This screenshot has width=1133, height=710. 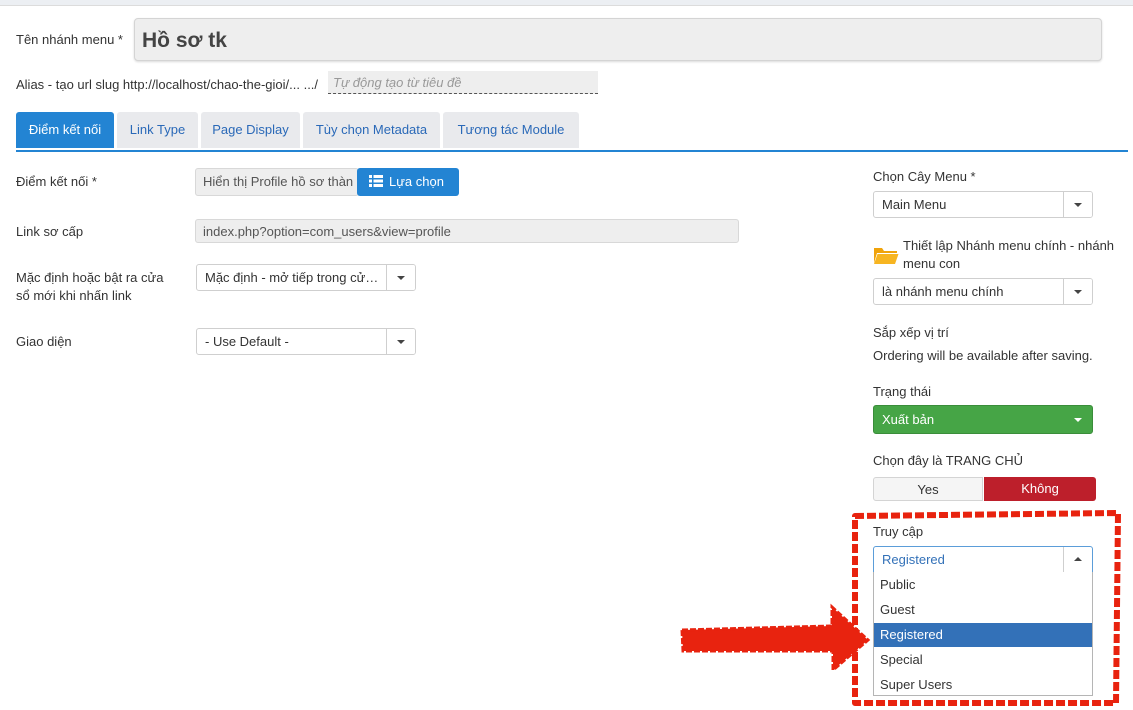 I want to click on annotation-overlay, so click(x=900, y=608).